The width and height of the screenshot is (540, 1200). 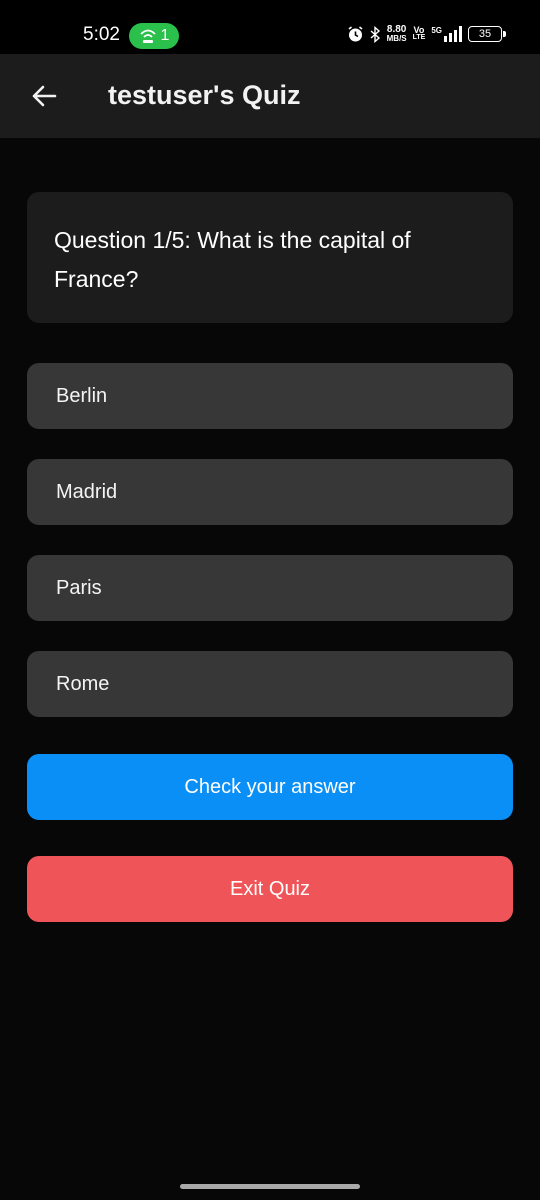 I want to click on battery-icon: 35, so click(x=487, y=34).